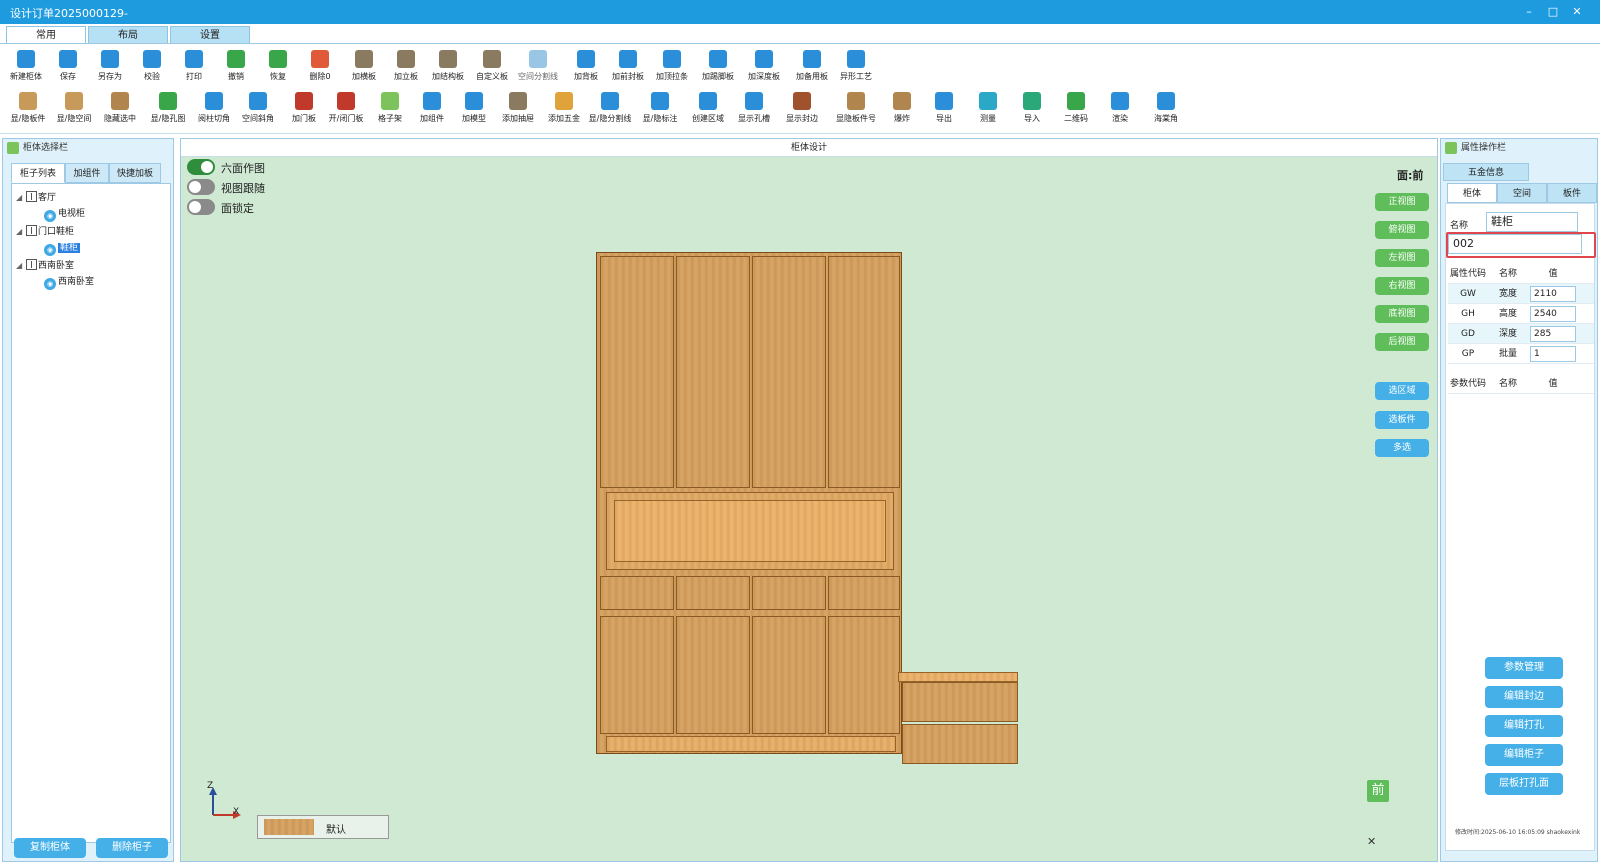 The image size is (1600, 864). What do you see at coordinates (364, 66) in the screenshot?
I see `add-h-board-tool: 加横板` at bounding box center [364, 66].